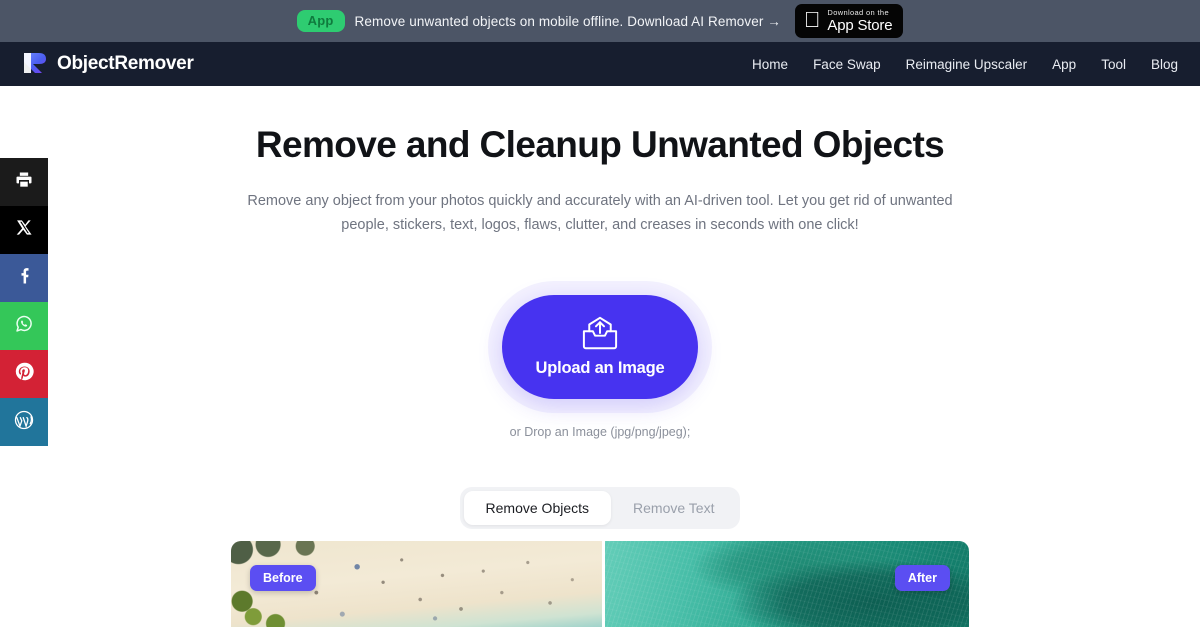  I want to click on wordpress-icon, so click(24, 422).